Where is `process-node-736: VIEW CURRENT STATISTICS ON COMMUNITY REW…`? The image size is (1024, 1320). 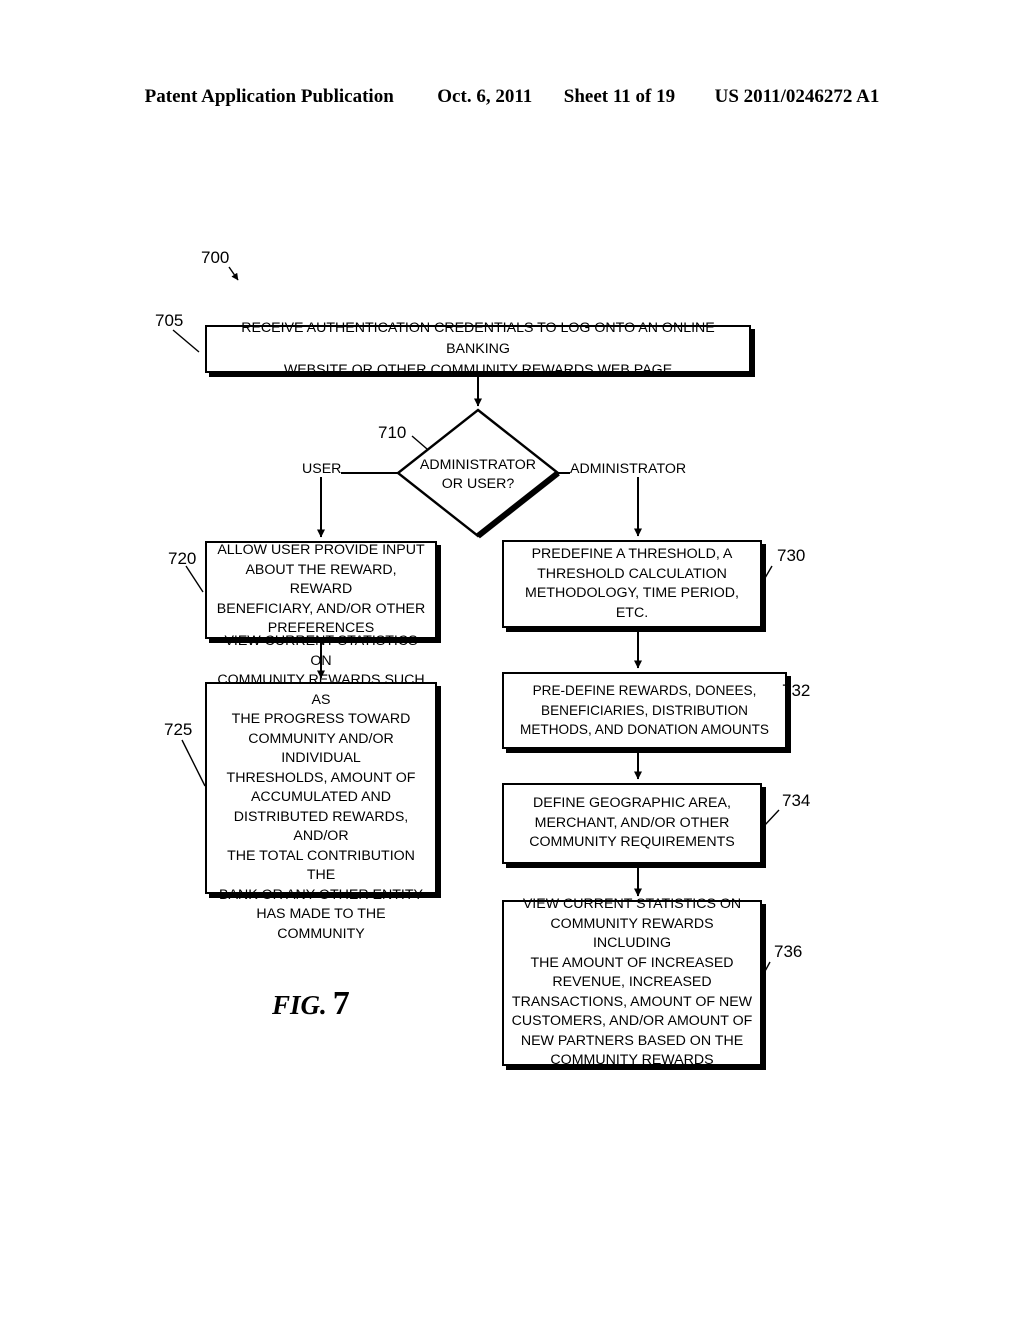 process-node-736: VIEW CURRENT STATISTICS ON COMMUNITY REW… is located at coordinates (632, 982).